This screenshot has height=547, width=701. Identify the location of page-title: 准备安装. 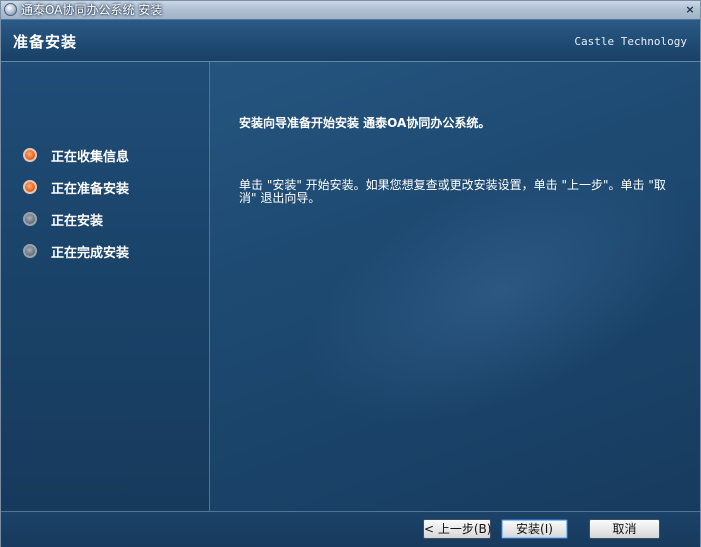
(45, 42).